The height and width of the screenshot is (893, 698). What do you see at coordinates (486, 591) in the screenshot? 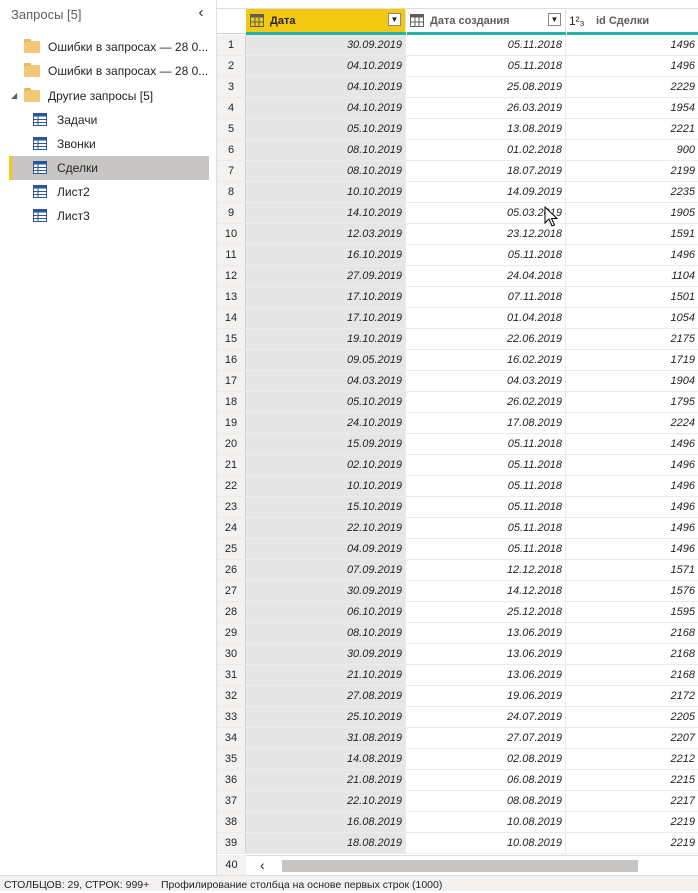
I see `table-cell: 14.12.2018` at bounding box center [486, 591].